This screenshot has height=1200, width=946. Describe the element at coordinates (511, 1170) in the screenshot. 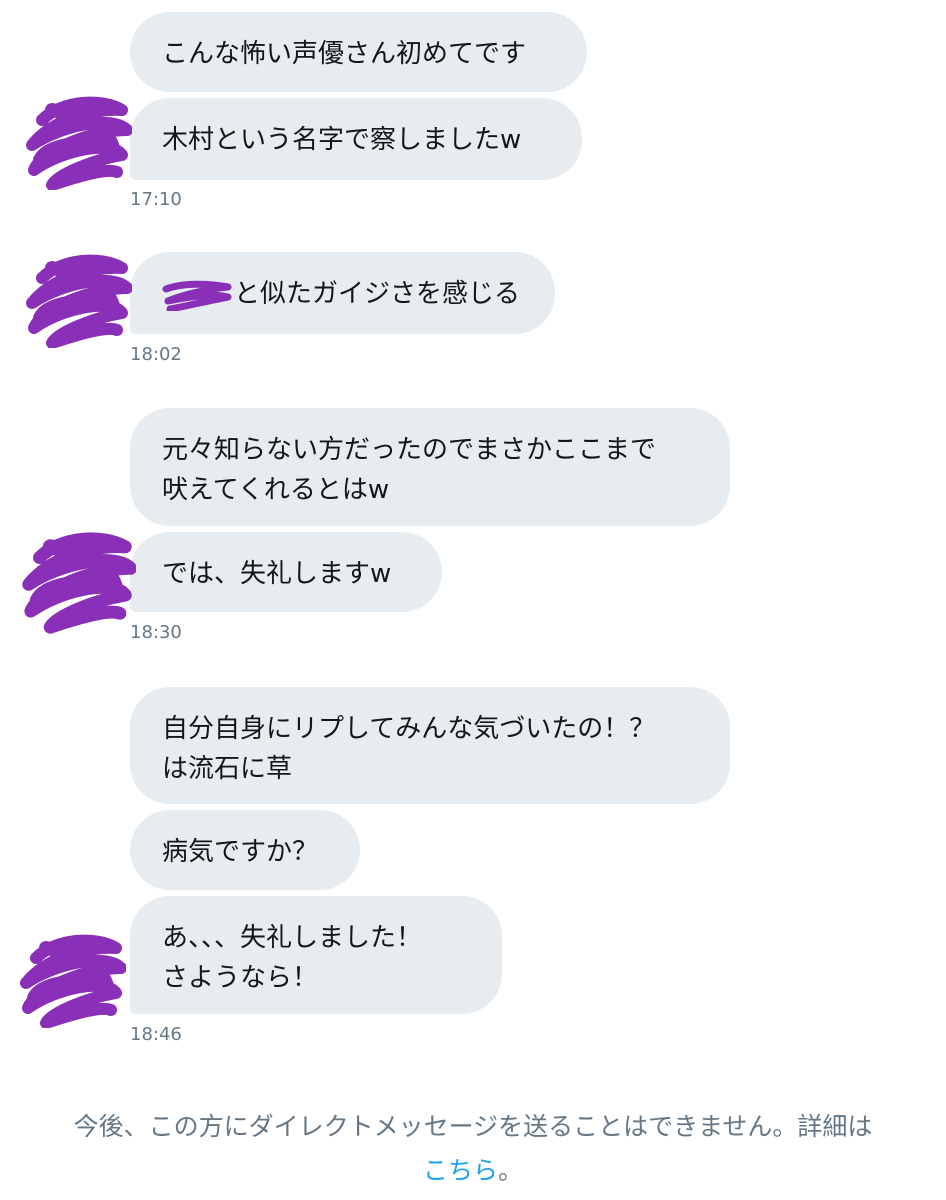

I see `notice-text-end: 。` at that location.